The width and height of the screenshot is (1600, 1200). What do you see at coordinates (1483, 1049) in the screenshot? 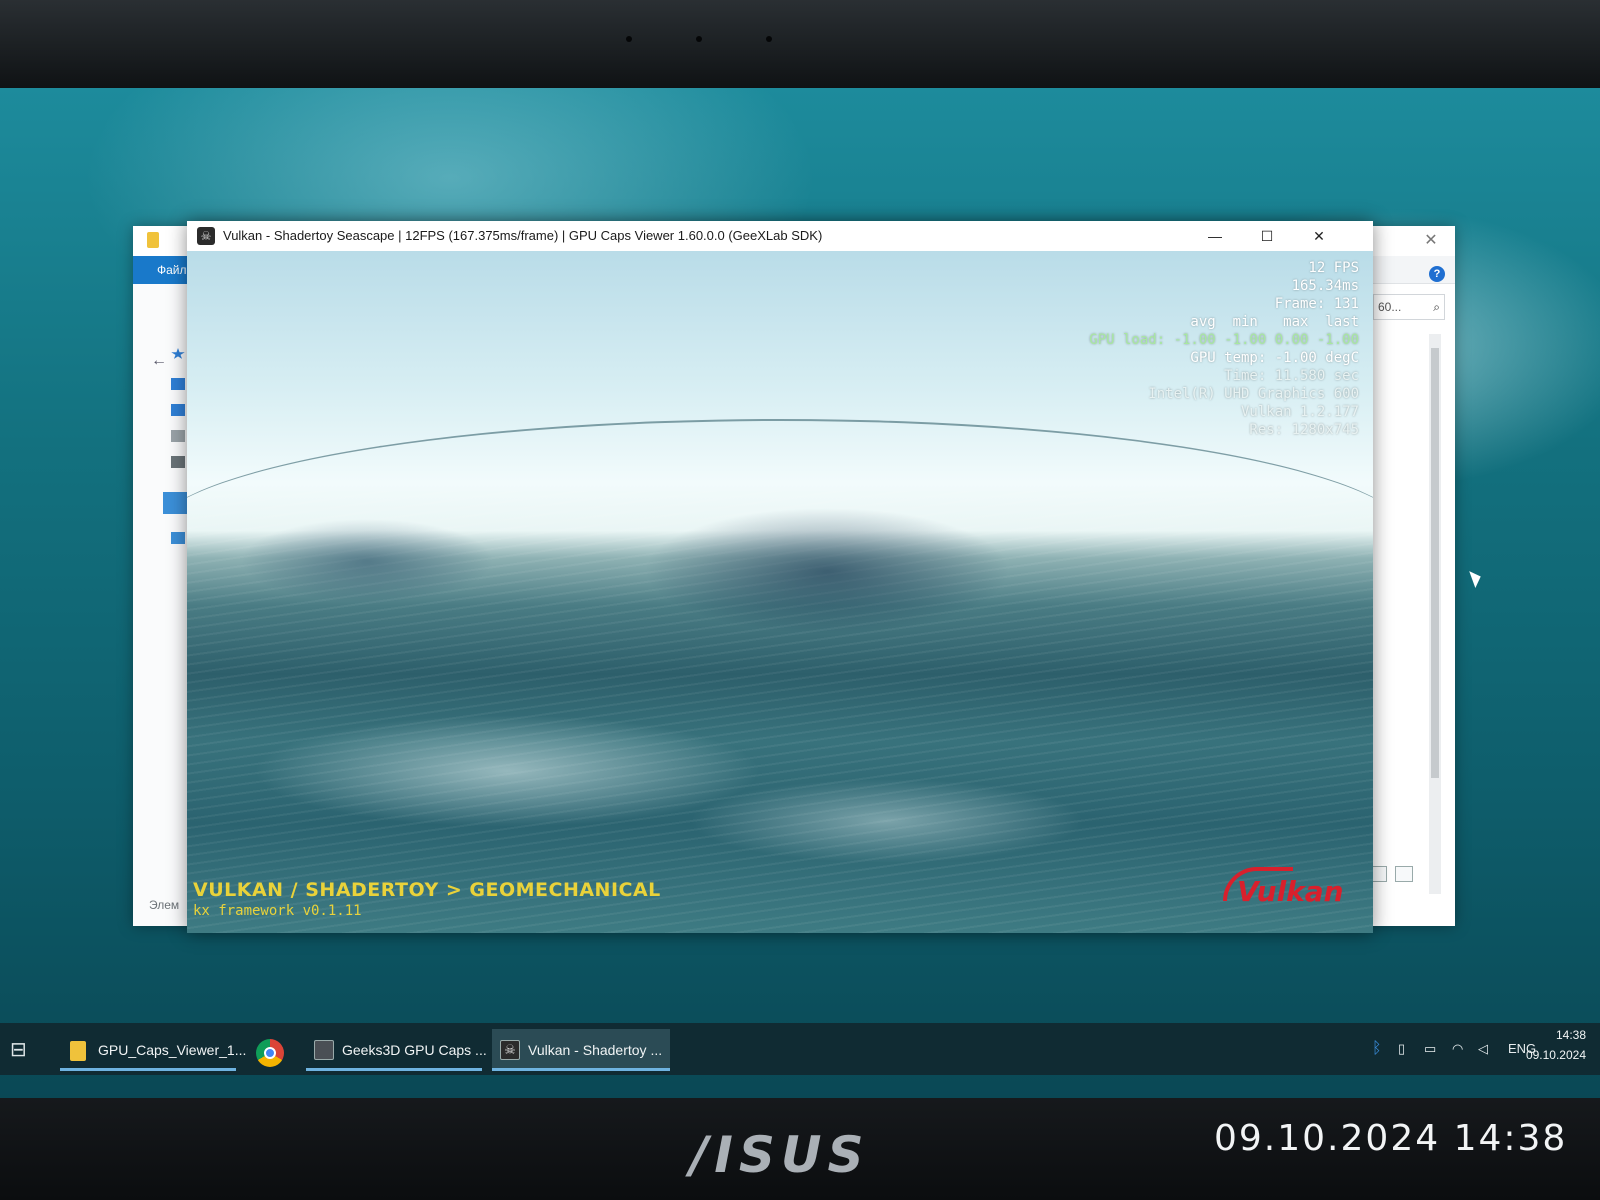
I see `volume-icon: ◁` at bounding box center [1483, 1049].